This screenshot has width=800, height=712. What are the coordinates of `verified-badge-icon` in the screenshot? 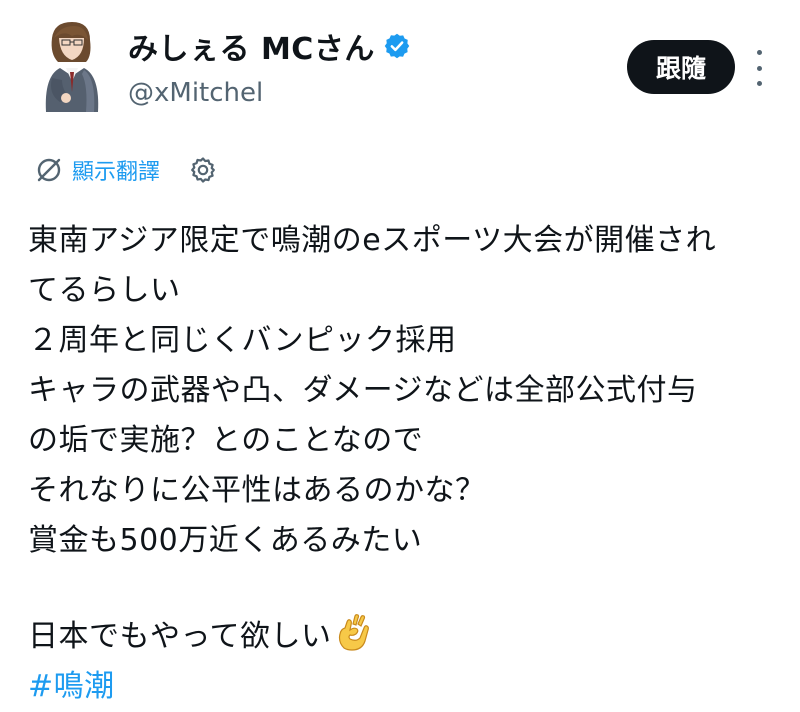 It's located at (397, 46).